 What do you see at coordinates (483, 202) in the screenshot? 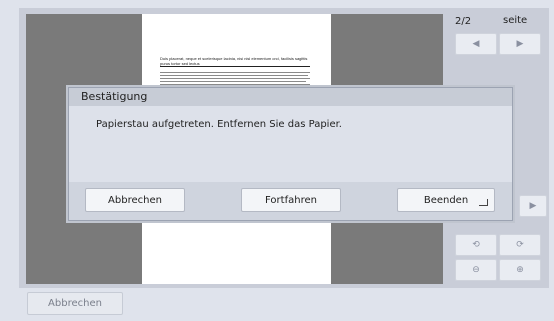
I see `enter-icon` at bounding box center [483, 202].